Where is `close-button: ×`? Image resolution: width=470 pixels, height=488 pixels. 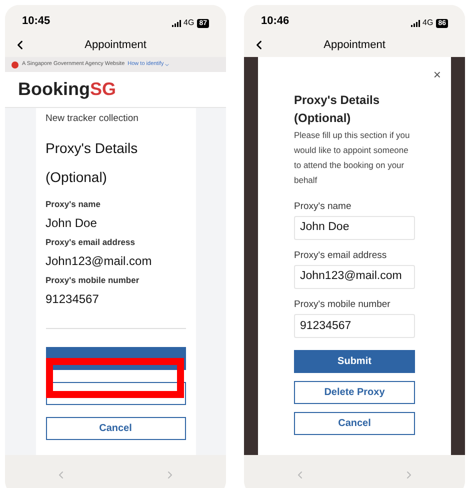 close-button: × is located at coordinates (437, 74).